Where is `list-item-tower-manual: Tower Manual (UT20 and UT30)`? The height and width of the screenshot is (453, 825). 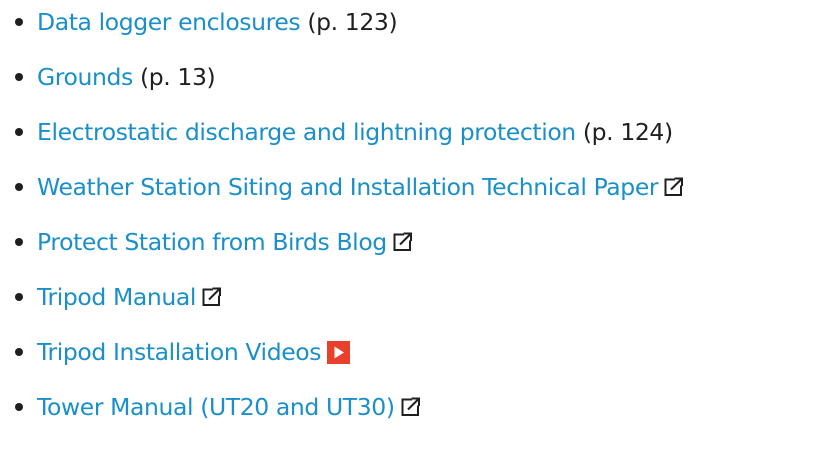 list-item-tower-manual: Tower Manual (UT20 and UT30) is located at coordinates (412, 414).